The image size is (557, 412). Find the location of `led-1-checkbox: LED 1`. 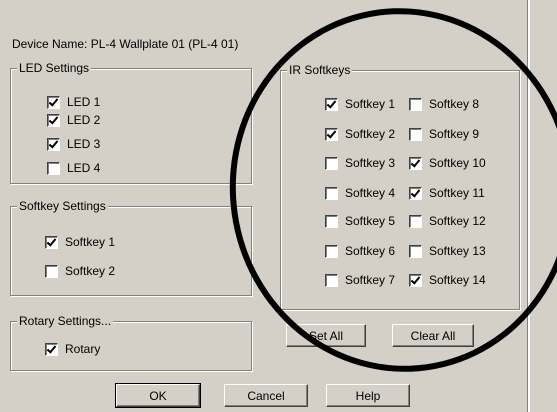

led-1-checkbox: LED 1 is located at coordinates (73, 102).